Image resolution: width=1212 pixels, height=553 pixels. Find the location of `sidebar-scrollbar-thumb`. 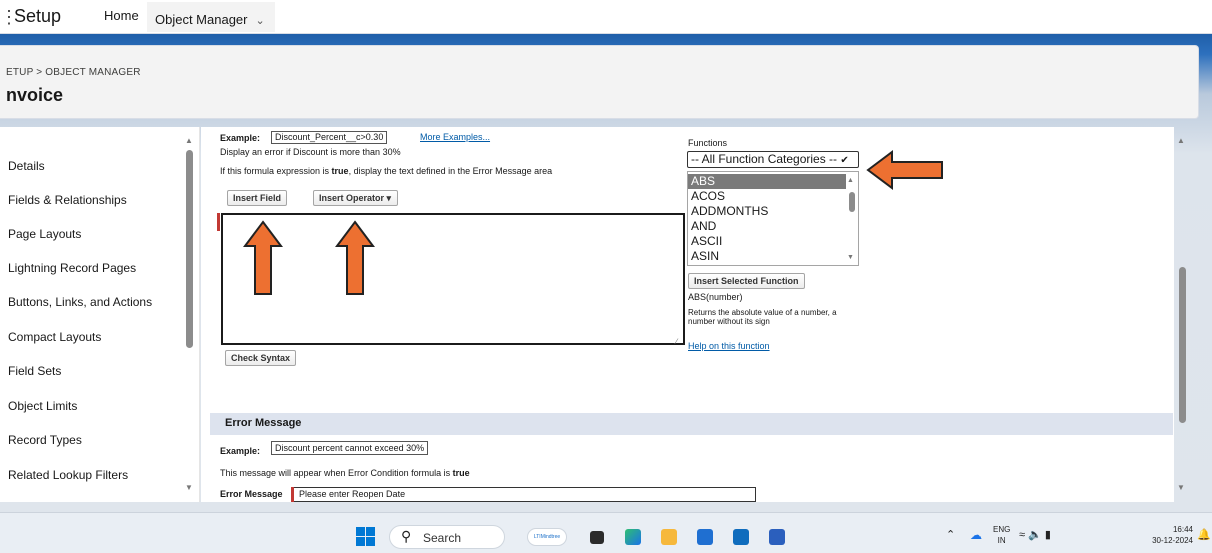

sidebar-scrollbar-thumb is located at coordinates (189, 249).